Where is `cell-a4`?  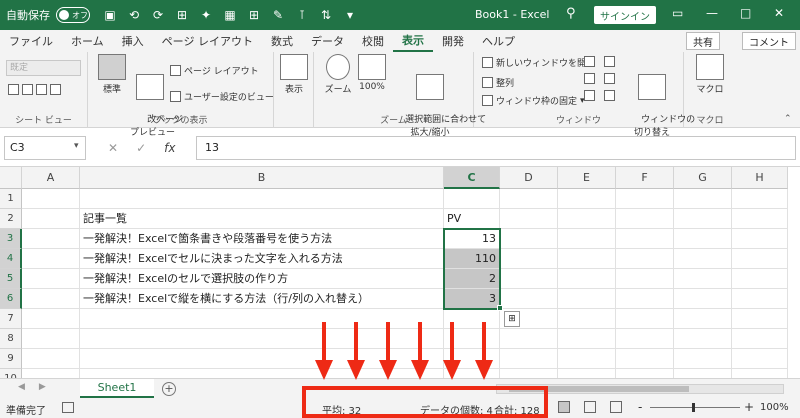
cell-a4 is located at coordinates (51, 259).